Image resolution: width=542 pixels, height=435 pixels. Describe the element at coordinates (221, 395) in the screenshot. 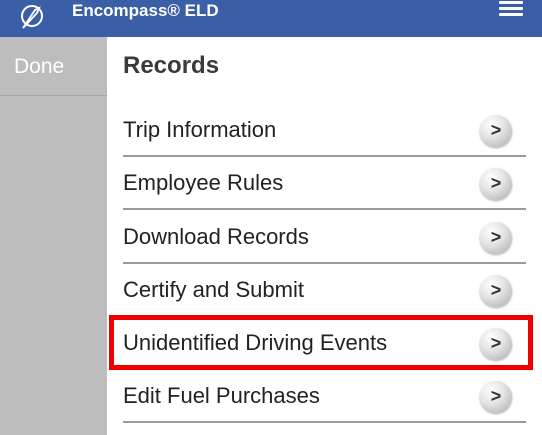

I see `list-item-label: Edit Fuel Purchases` at that location.